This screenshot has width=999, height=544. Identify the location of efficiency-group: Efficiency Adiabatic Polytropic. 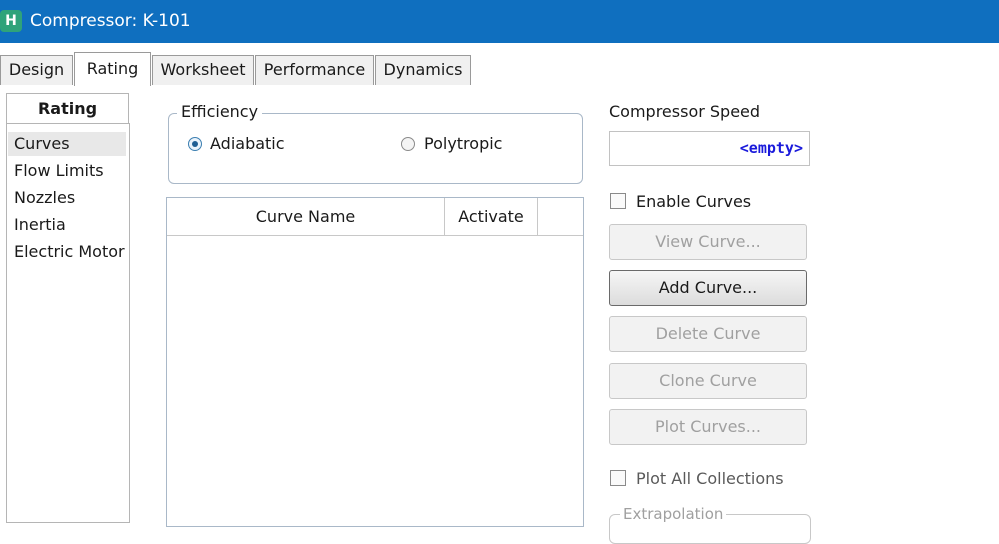
(375, 143).